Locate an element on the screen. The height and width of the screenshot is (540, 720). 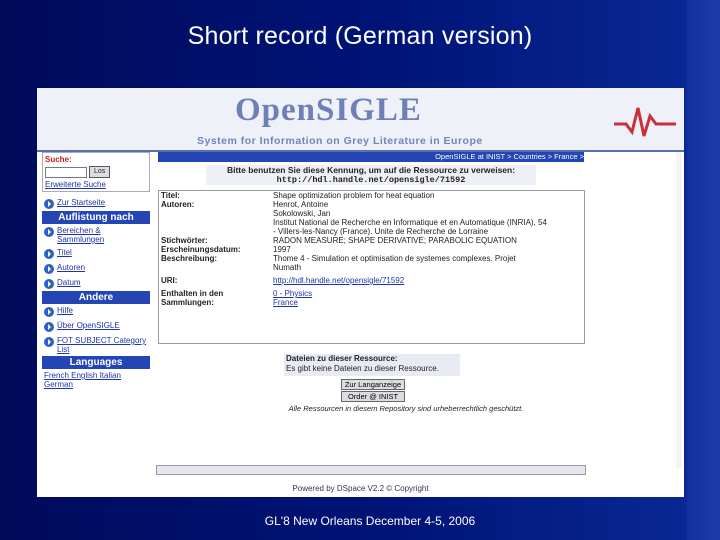
browse-item-collections: Bereichen & Sammlungen is located at coordinates (96, 235).